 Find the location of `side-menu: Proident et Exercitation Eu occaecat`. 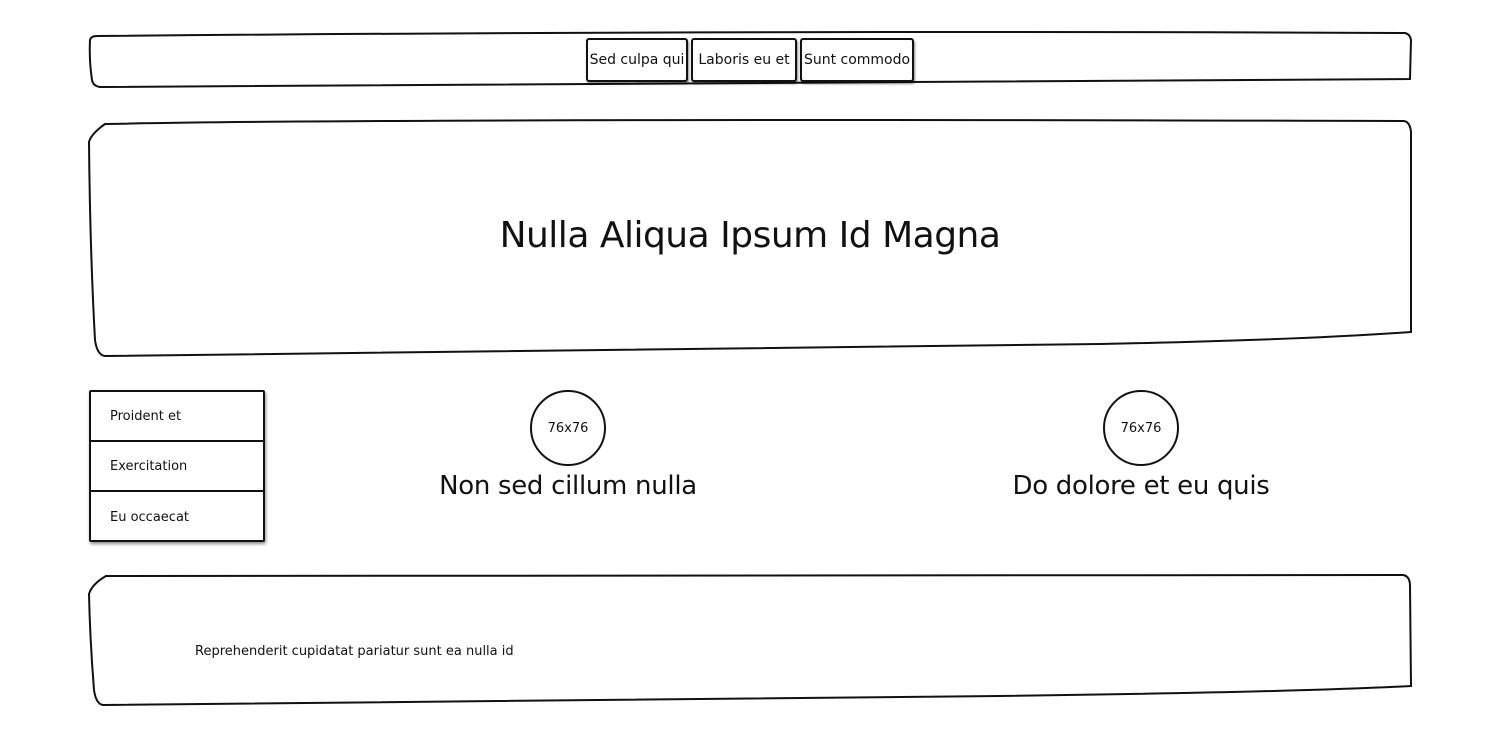

side-menu: Proident et Exercitation Eu occaecat is located at coordinates (177, 466).